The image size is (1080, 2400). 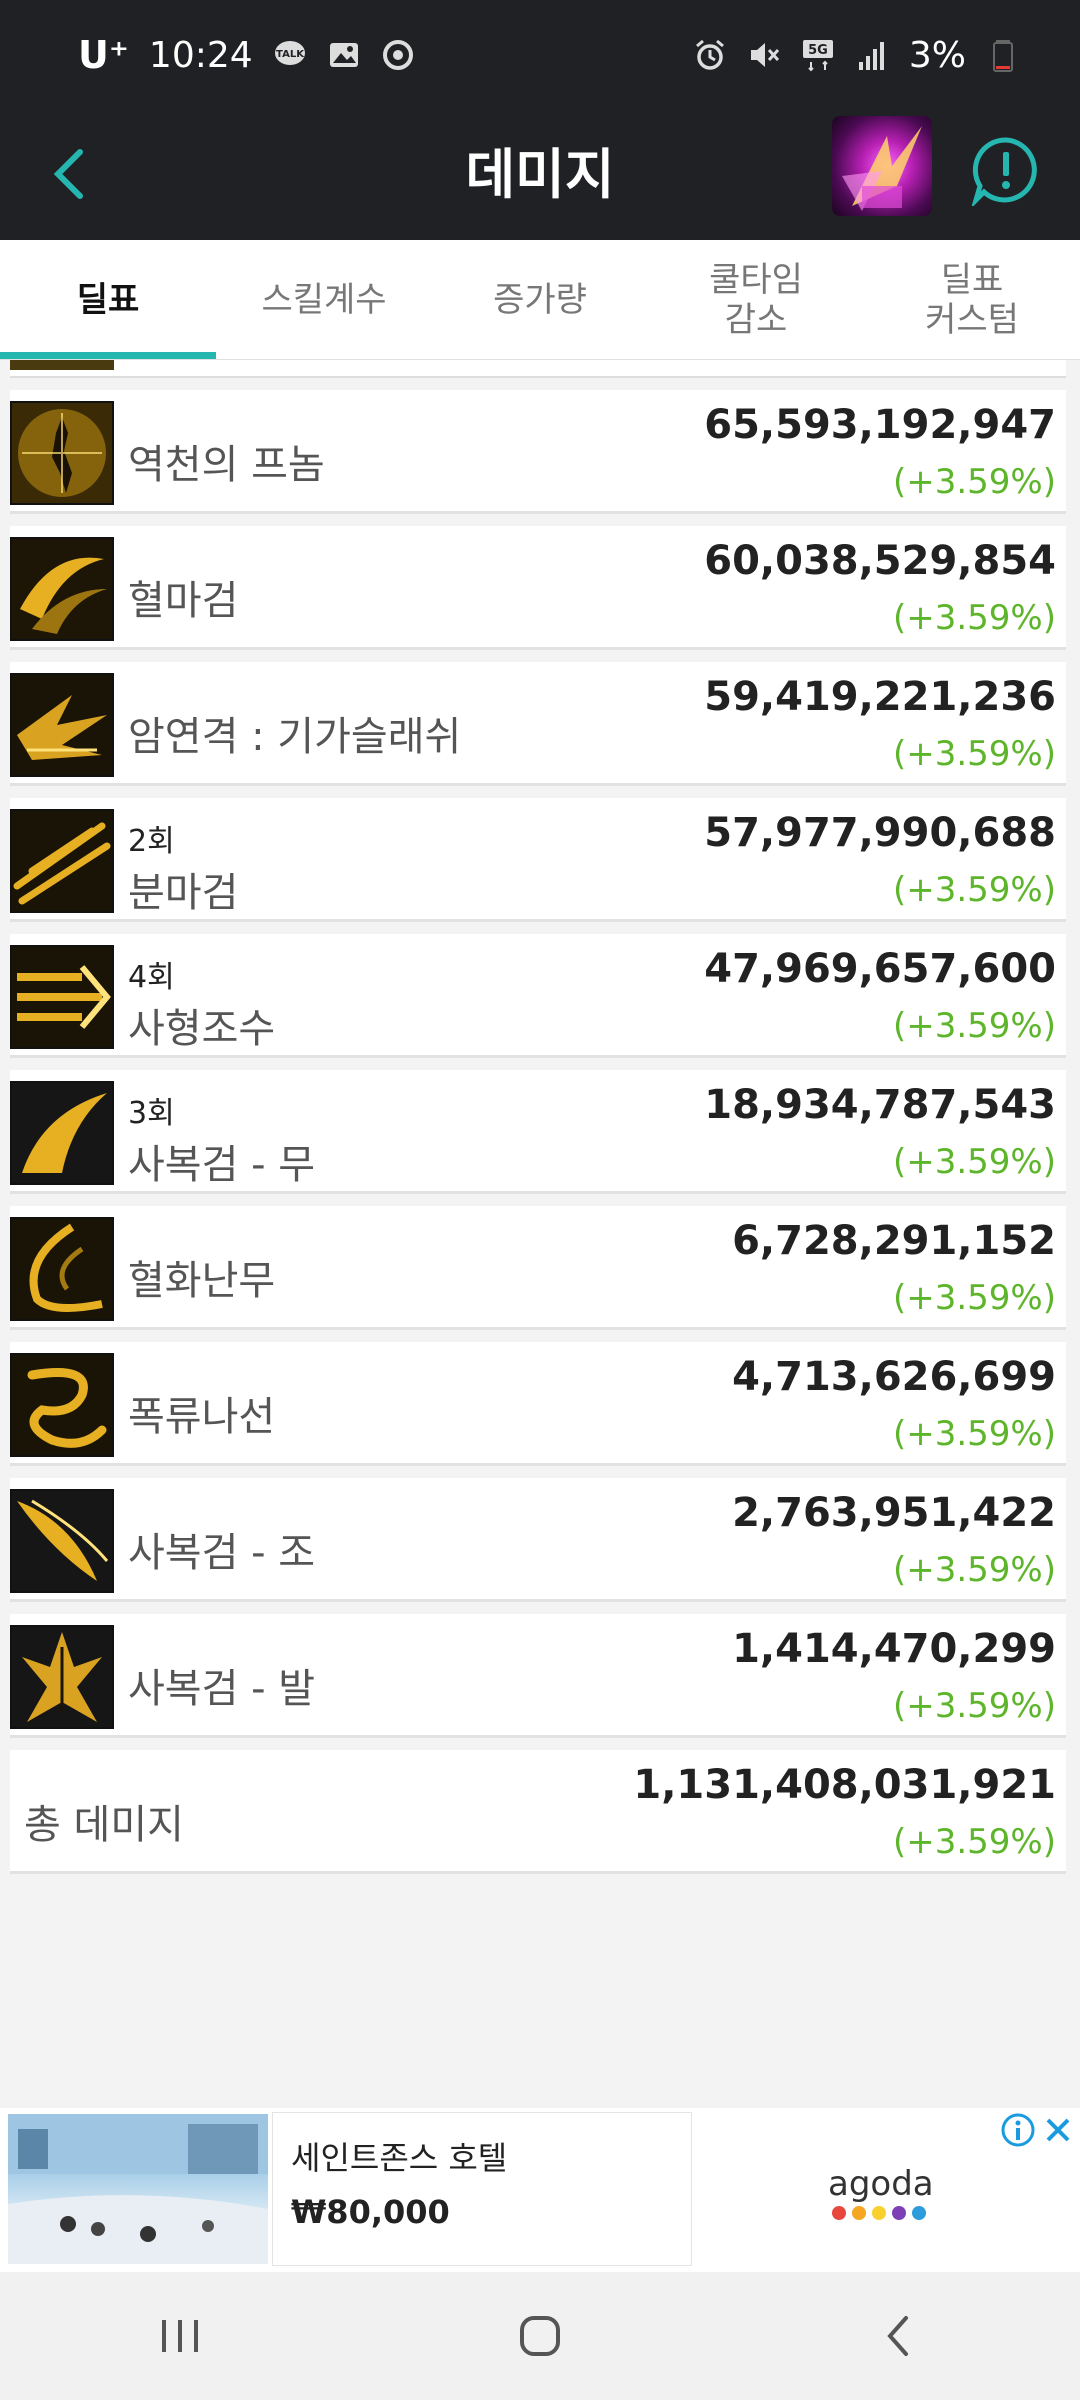 What do you see at coordinates (894, 1513) in the screenshot?
I see `skill-damage: 2,763,951,422` at bounding box center [894, 1513].